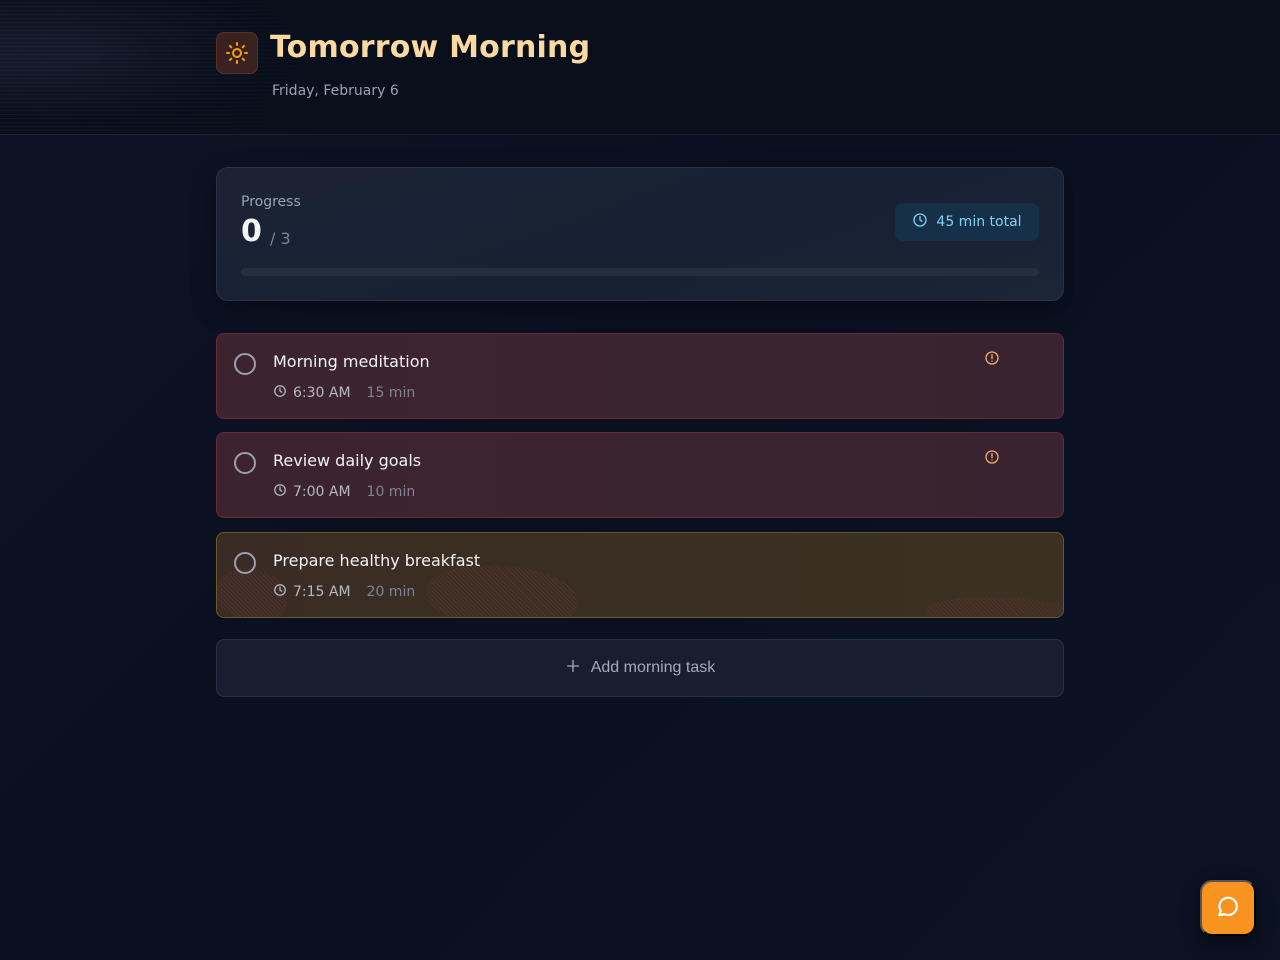 The image size is (1280, 960). I want to click on chat-bubble-icon, so click(1228, 908).